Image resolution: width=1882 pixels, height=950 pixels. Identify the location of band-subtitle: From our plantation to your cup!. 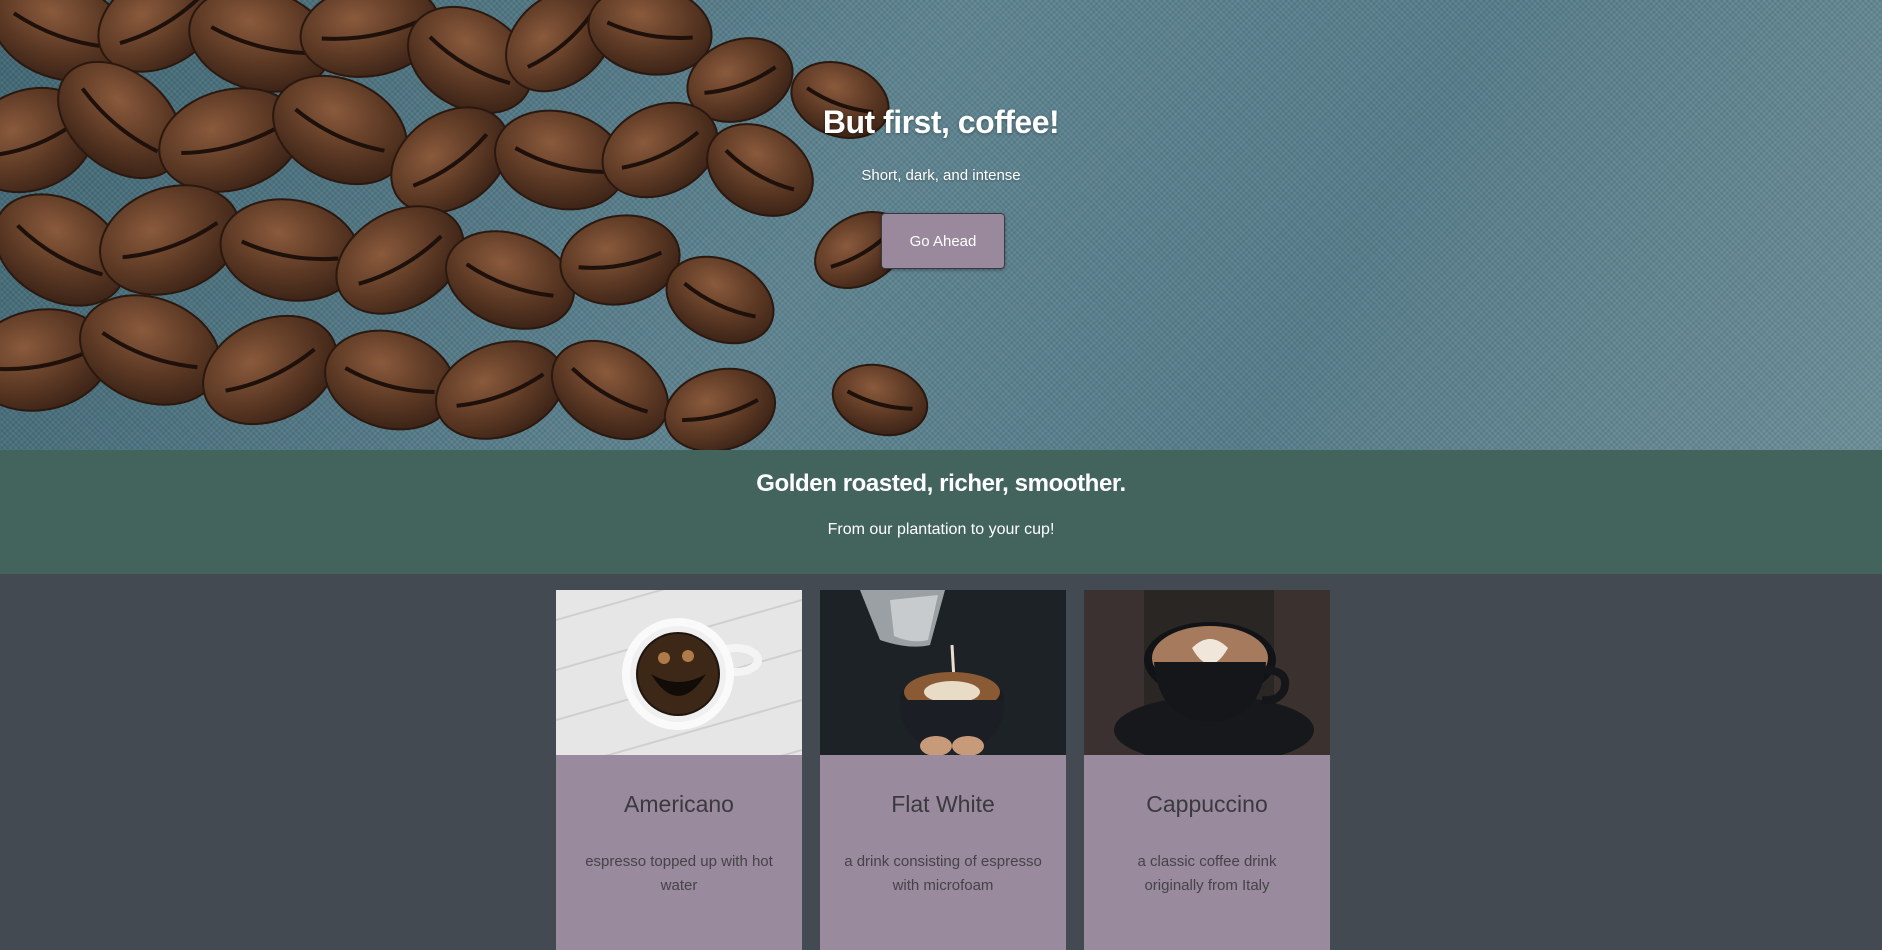
(941, 529).